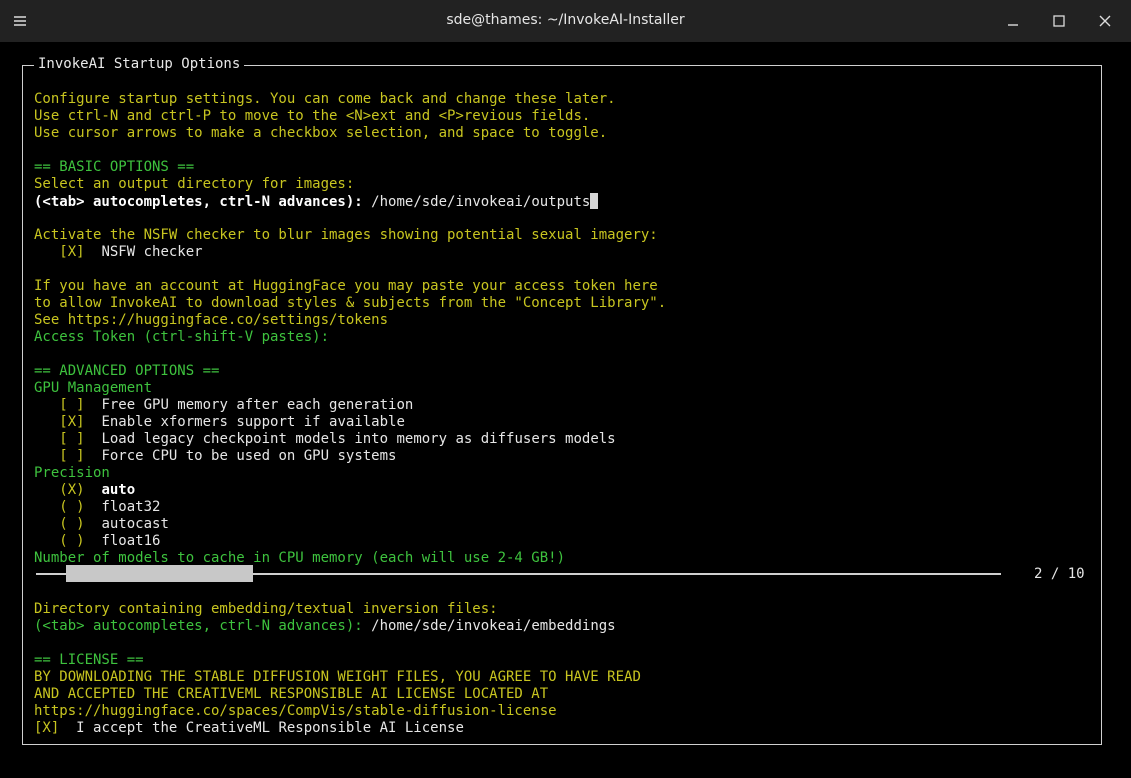 The height and width of the screenshot is (778, 1131). Describe the element at coordinates (97, 507) in the screenshot. I see `precision-option-float32: ( ) float32` at that location.